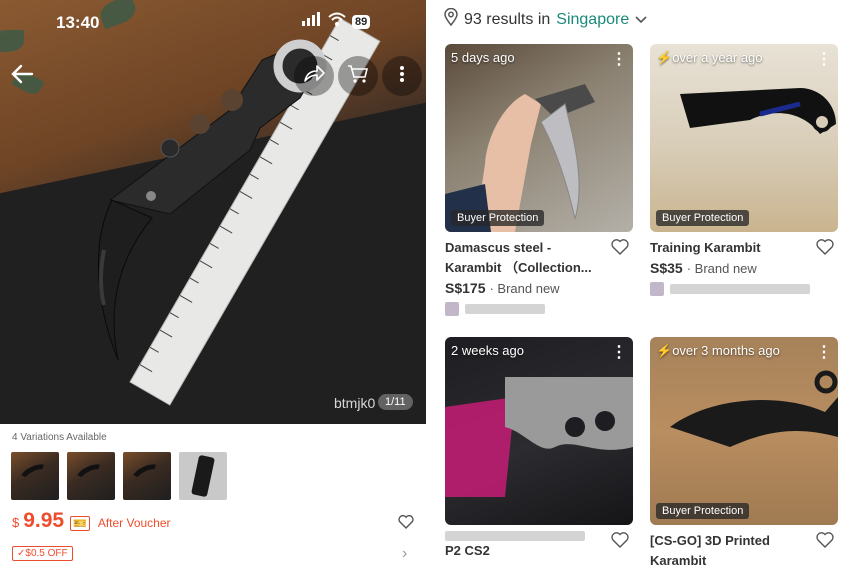 This screenshot has height=572, width=846. What do you see at coordinates (539, 546) in the screenshot?
I see `listing-title: P2 CS2` at bounding box center [539, 546].